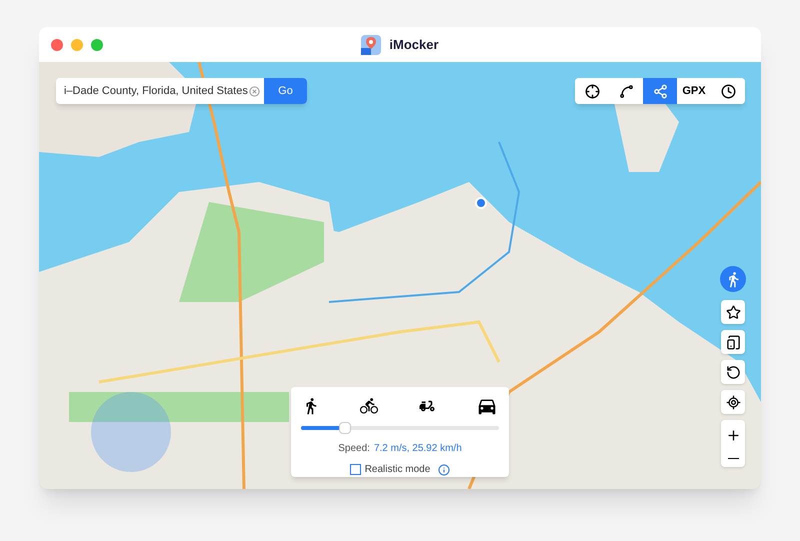 The width and height of the screenshot is (800, 541). I want to click on close-window-button, so click(57, 44).